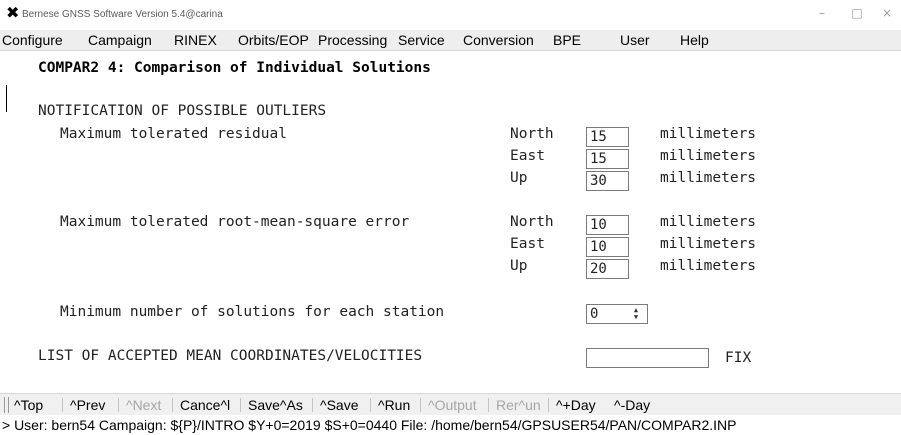 The height and width of the screenshot is (435, 901). I want to click on rms-up-label: Up, so click(519, 266).